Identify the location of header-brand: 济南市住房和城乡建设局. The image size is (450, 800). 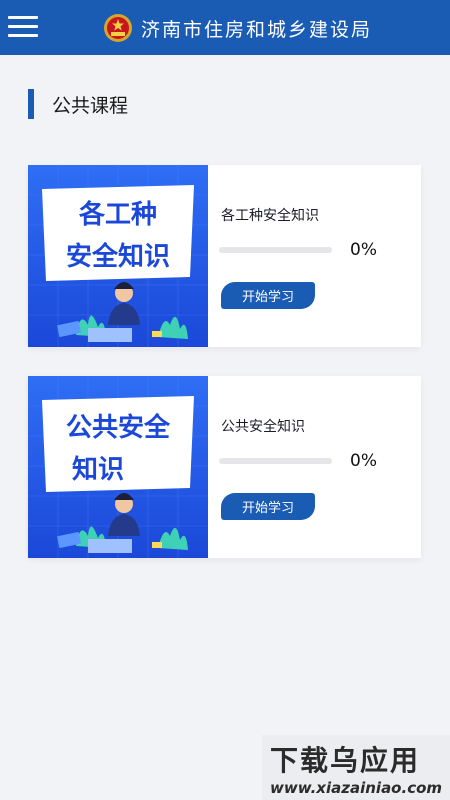
(237, 28).